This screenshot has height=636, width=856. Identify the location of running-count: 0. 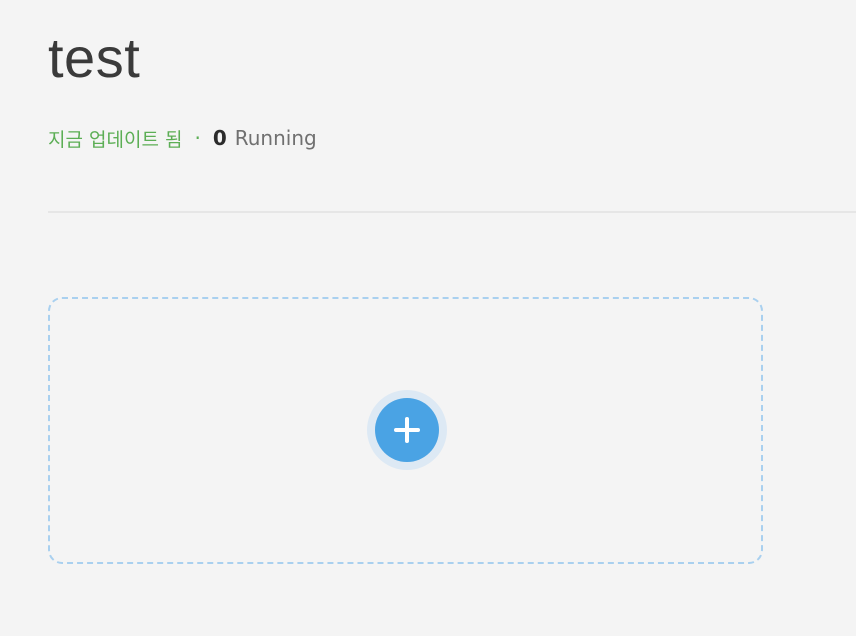
(219, 138).